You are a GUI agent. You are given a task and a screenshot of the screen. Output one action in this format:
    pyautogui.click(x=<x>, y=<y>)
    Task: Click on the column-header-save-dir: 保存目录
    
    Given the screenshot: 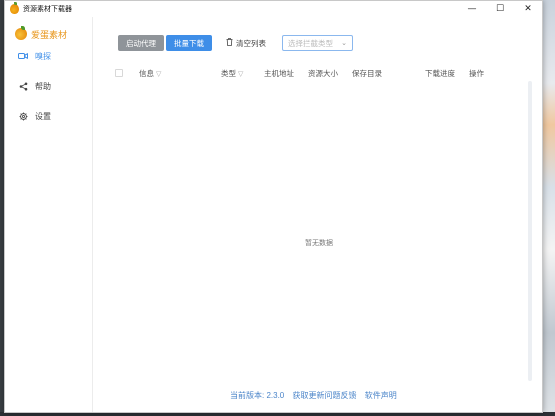 What is the action you would take?
    pyautogui.click(x=367, y=73)
    